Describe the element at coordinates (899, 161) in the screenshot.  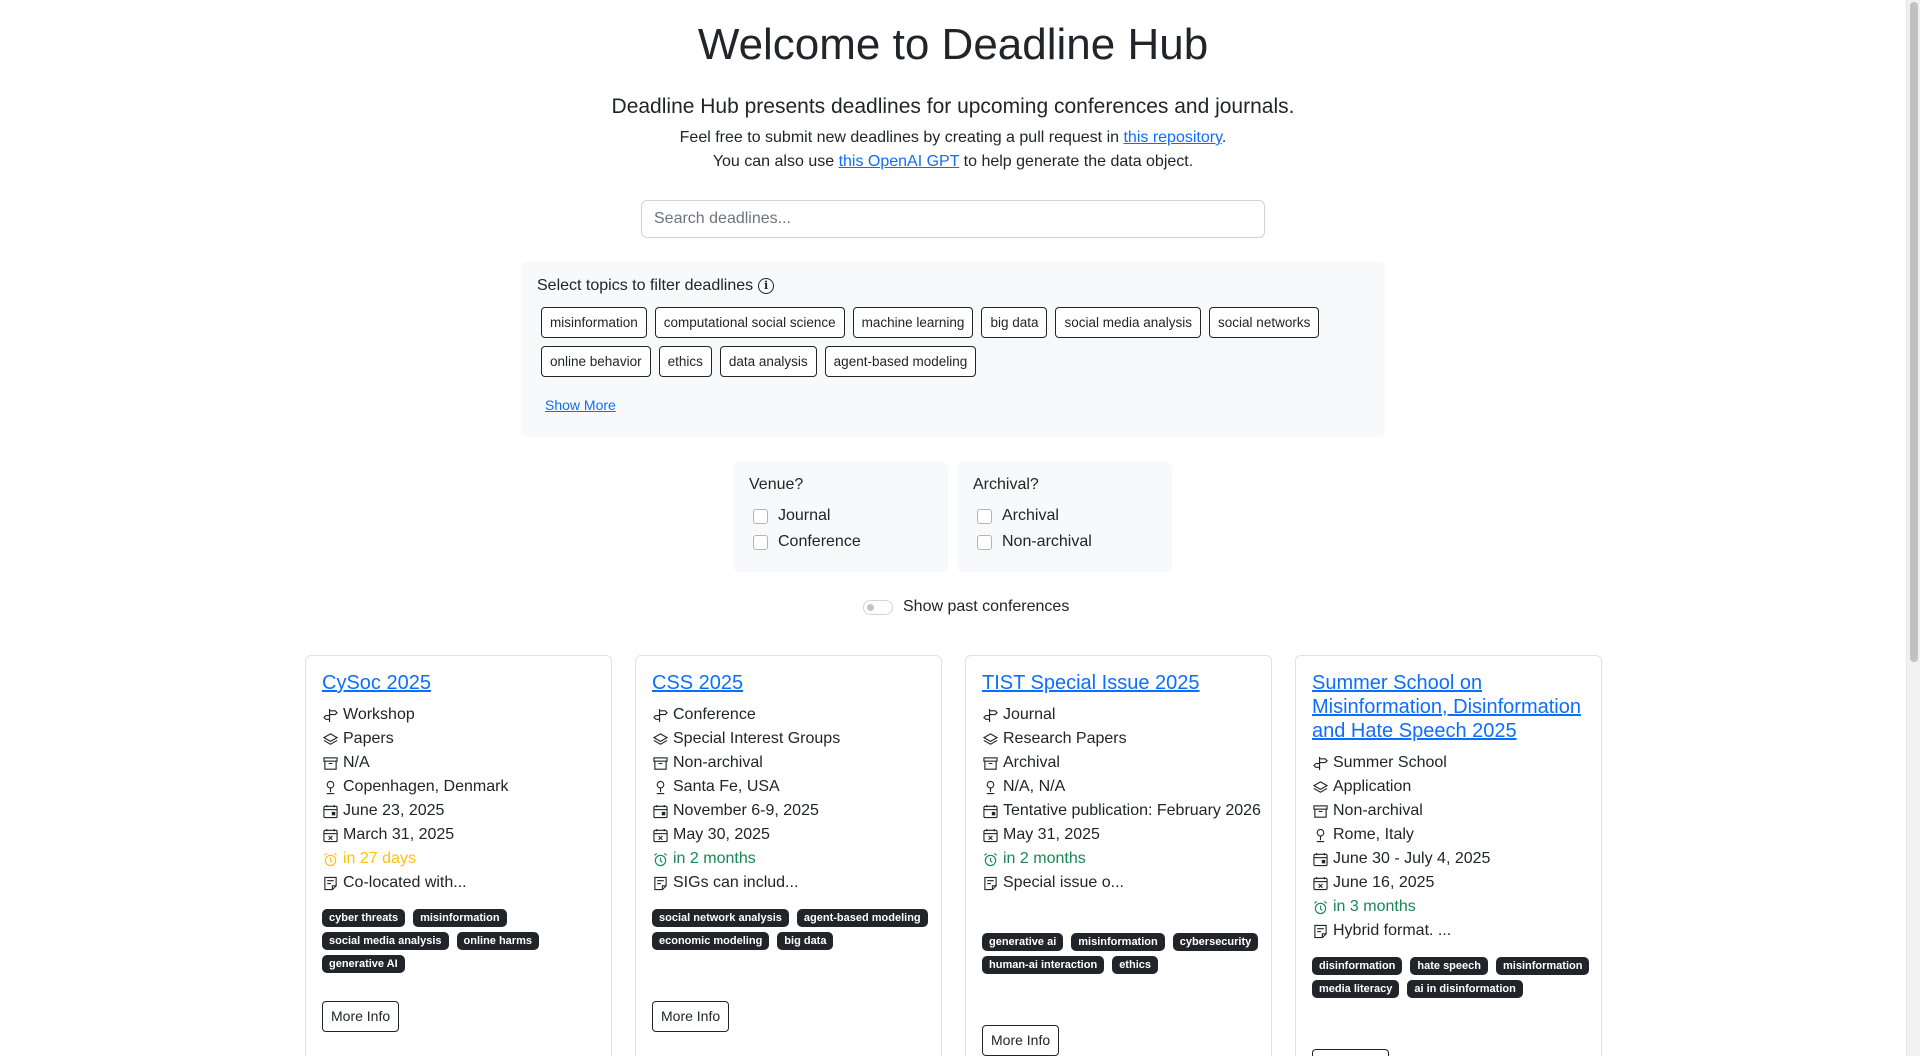
I see `openai-gpt-link: this OpenAI GPT` at that location.